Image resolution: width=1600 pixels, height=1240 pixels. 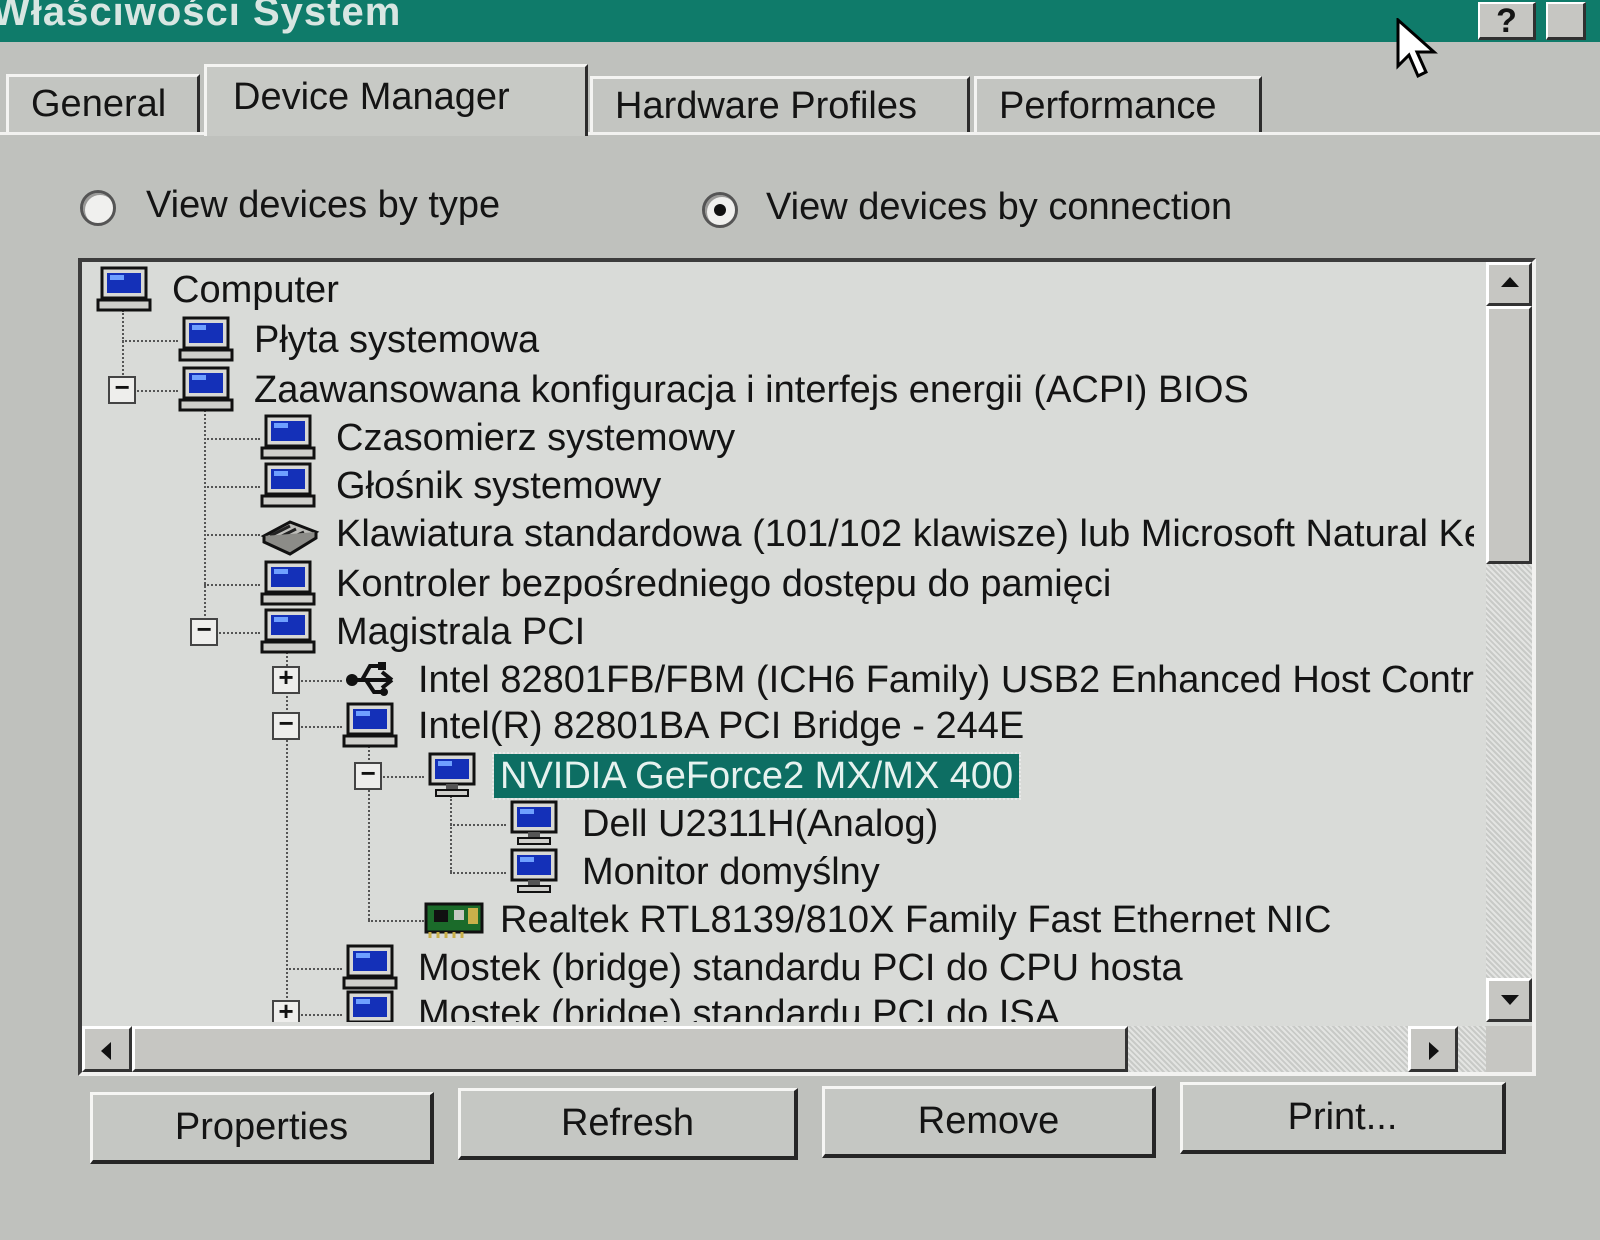 I want to click on tab-label: General, so click(x=99, y=104).